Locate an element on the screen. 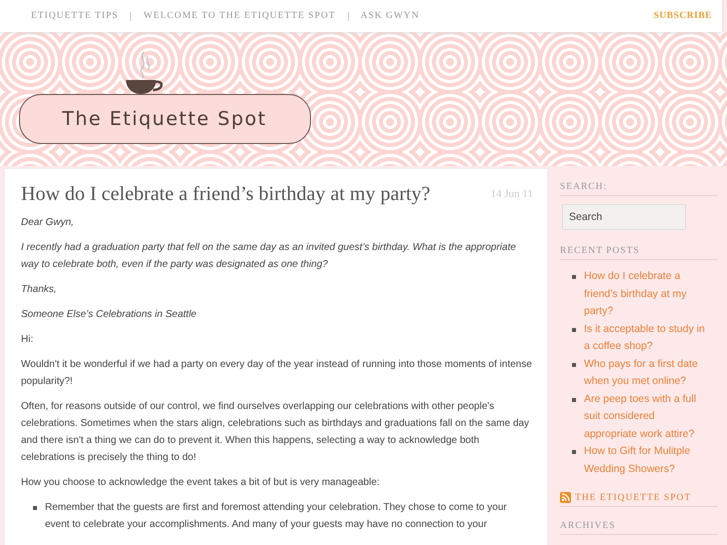 The width and height of the screenshot is (727, 545). post-paragraph: Thanks, is located at coordinates (39, 290).